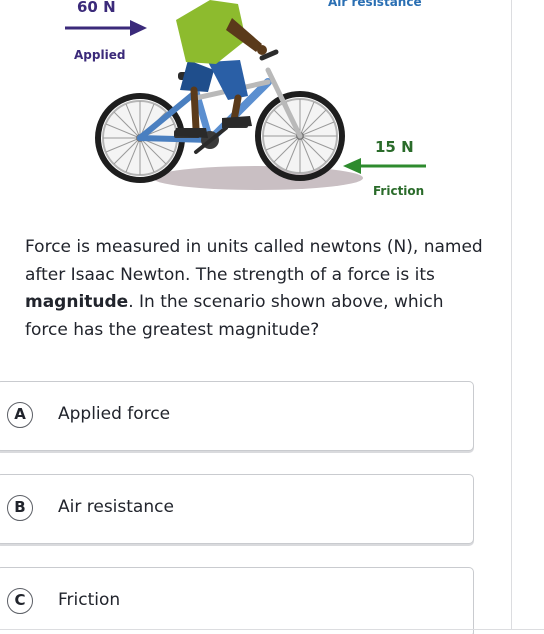 This screenshot has width=544, height=634. What do you see at coordinates (237, 416) in the screenshot?
I see `choice-a: A Applied force` at bounding box center [237, 416].